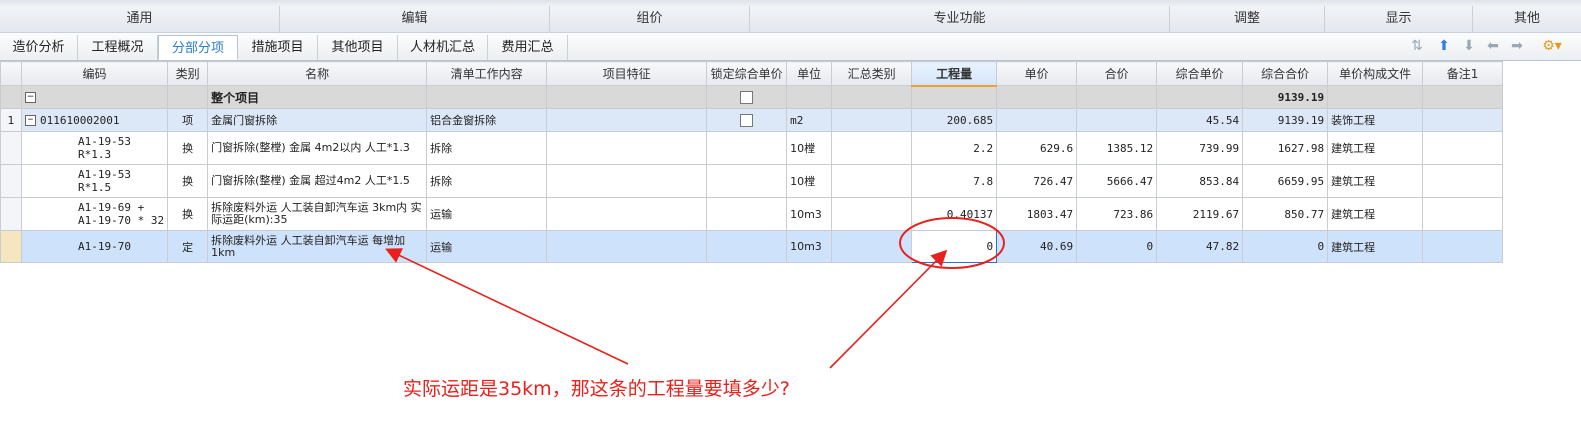 The height and width of the screenshot is (434, 1581). Describe the element at coordinates (954, 246) in the screenshot. I see `quantity-input: 0` at that location.